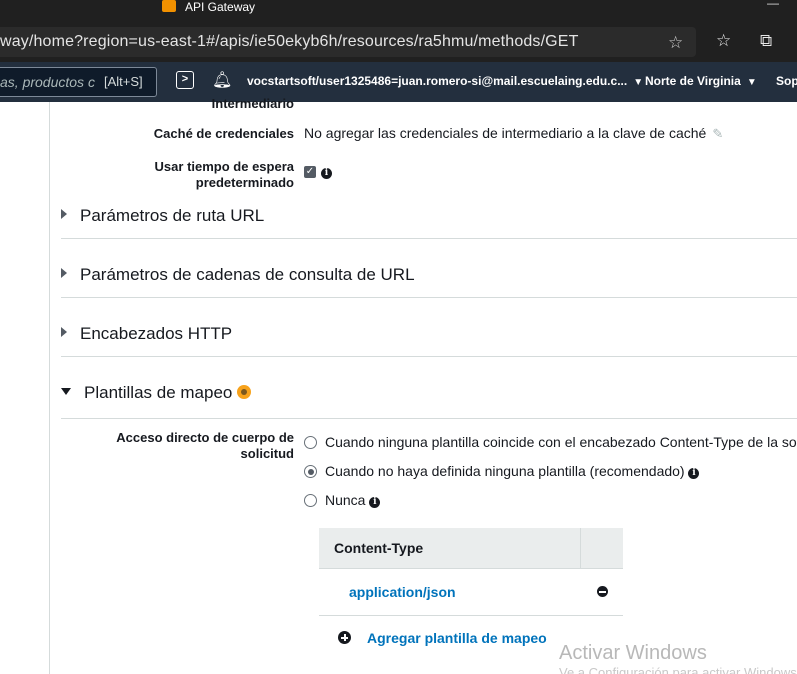 This screenshot has height=674, width=797. Describe the element at coordinates (675, 43) in the screenshot. I see `add-favorite-icon: ☆` at that location.